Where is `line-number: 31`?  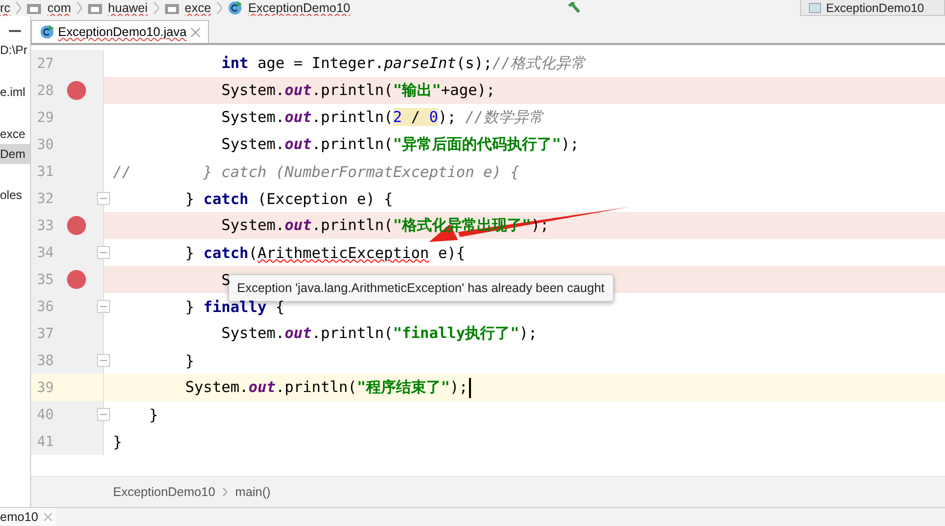
line-number: 31 is located at coordinates (45, 172).